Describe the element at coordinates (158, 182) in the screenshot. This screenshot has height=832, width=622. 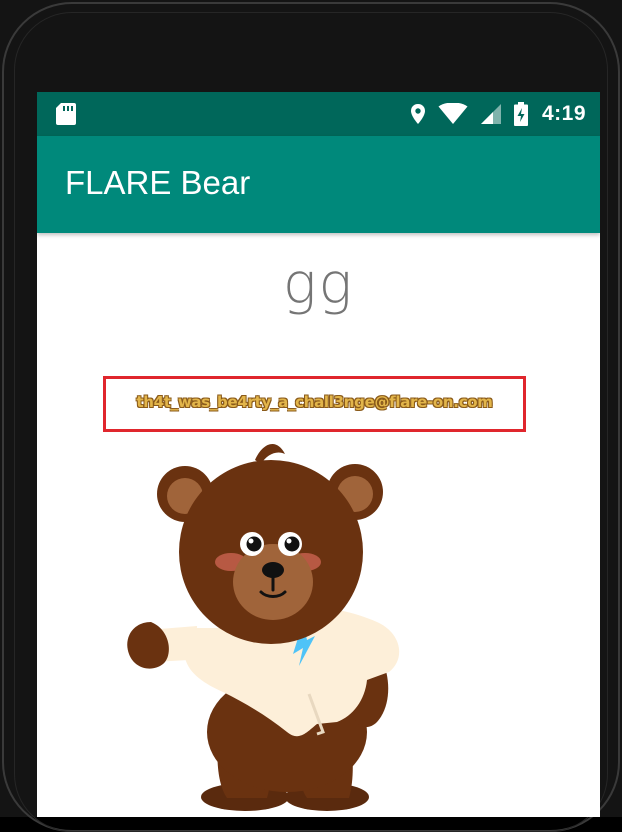
I see `app-title: FLARE Bear` at that location.